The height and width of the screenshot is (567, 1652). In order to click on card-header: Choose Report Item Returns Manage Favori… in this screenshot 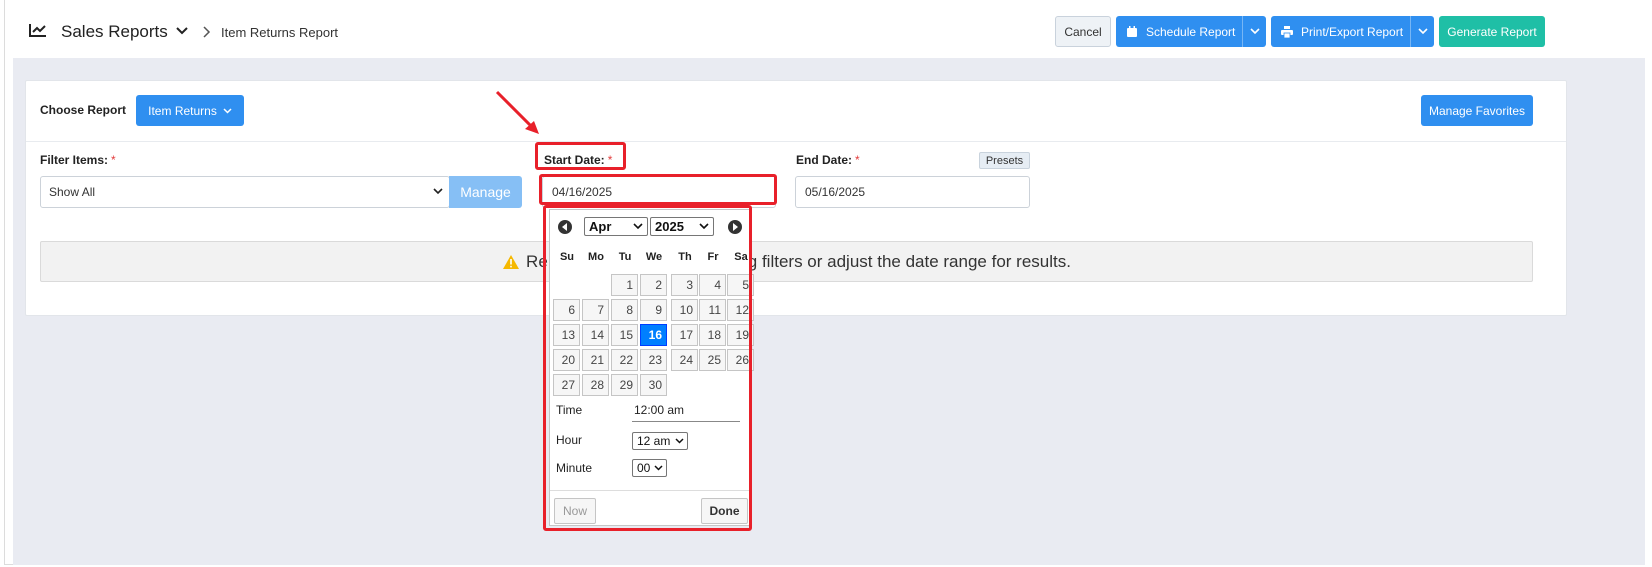, I will do `click(796, 111)`.